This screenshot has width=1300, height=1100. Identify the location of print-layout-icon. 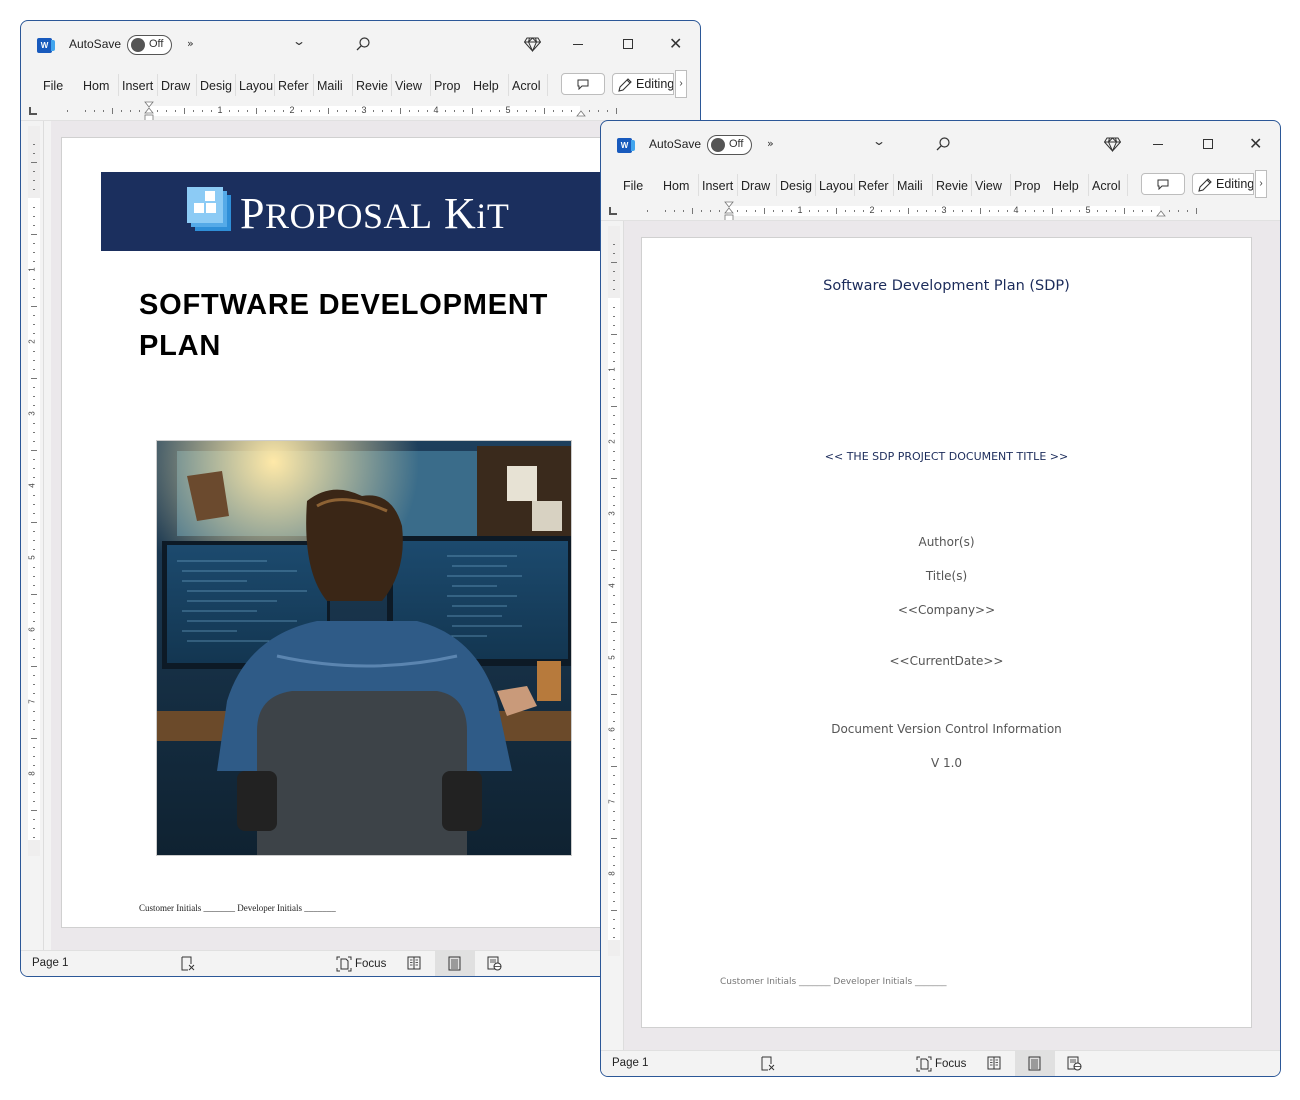
(454, 963).